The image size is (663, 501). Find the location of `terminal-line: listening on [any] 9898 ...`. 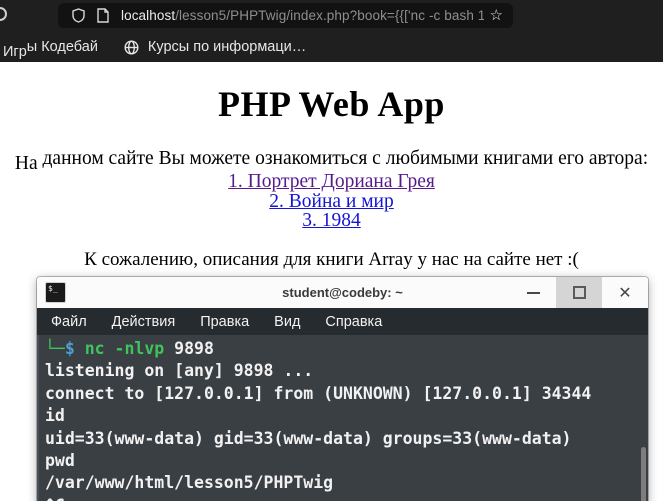

terminal-line: listening on [any] 9898 ... is located at coordinates (179, 371).